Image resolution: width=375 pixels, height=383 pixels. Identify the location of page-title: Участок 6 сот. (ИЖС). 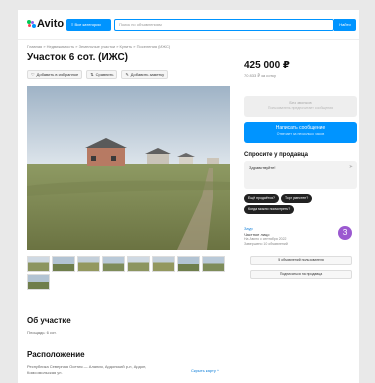
(78, 57).